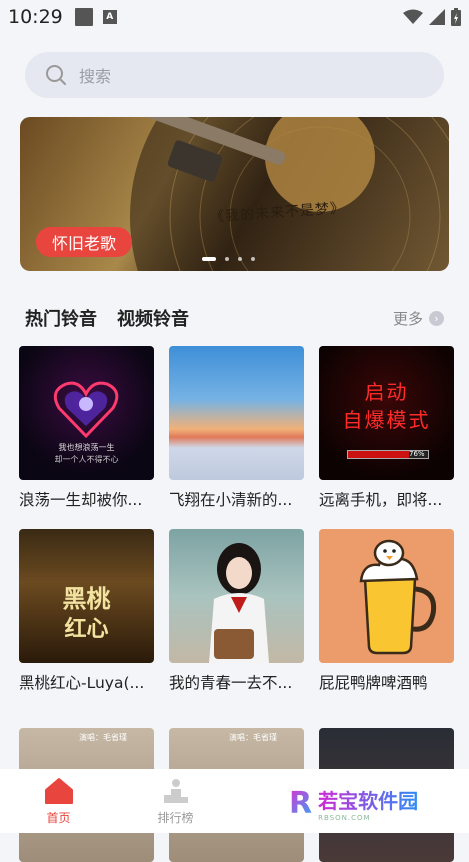 This screenshot has height=862, width=469. I want to click on banner-tag: 怀旧老歌, so click(84, 242).